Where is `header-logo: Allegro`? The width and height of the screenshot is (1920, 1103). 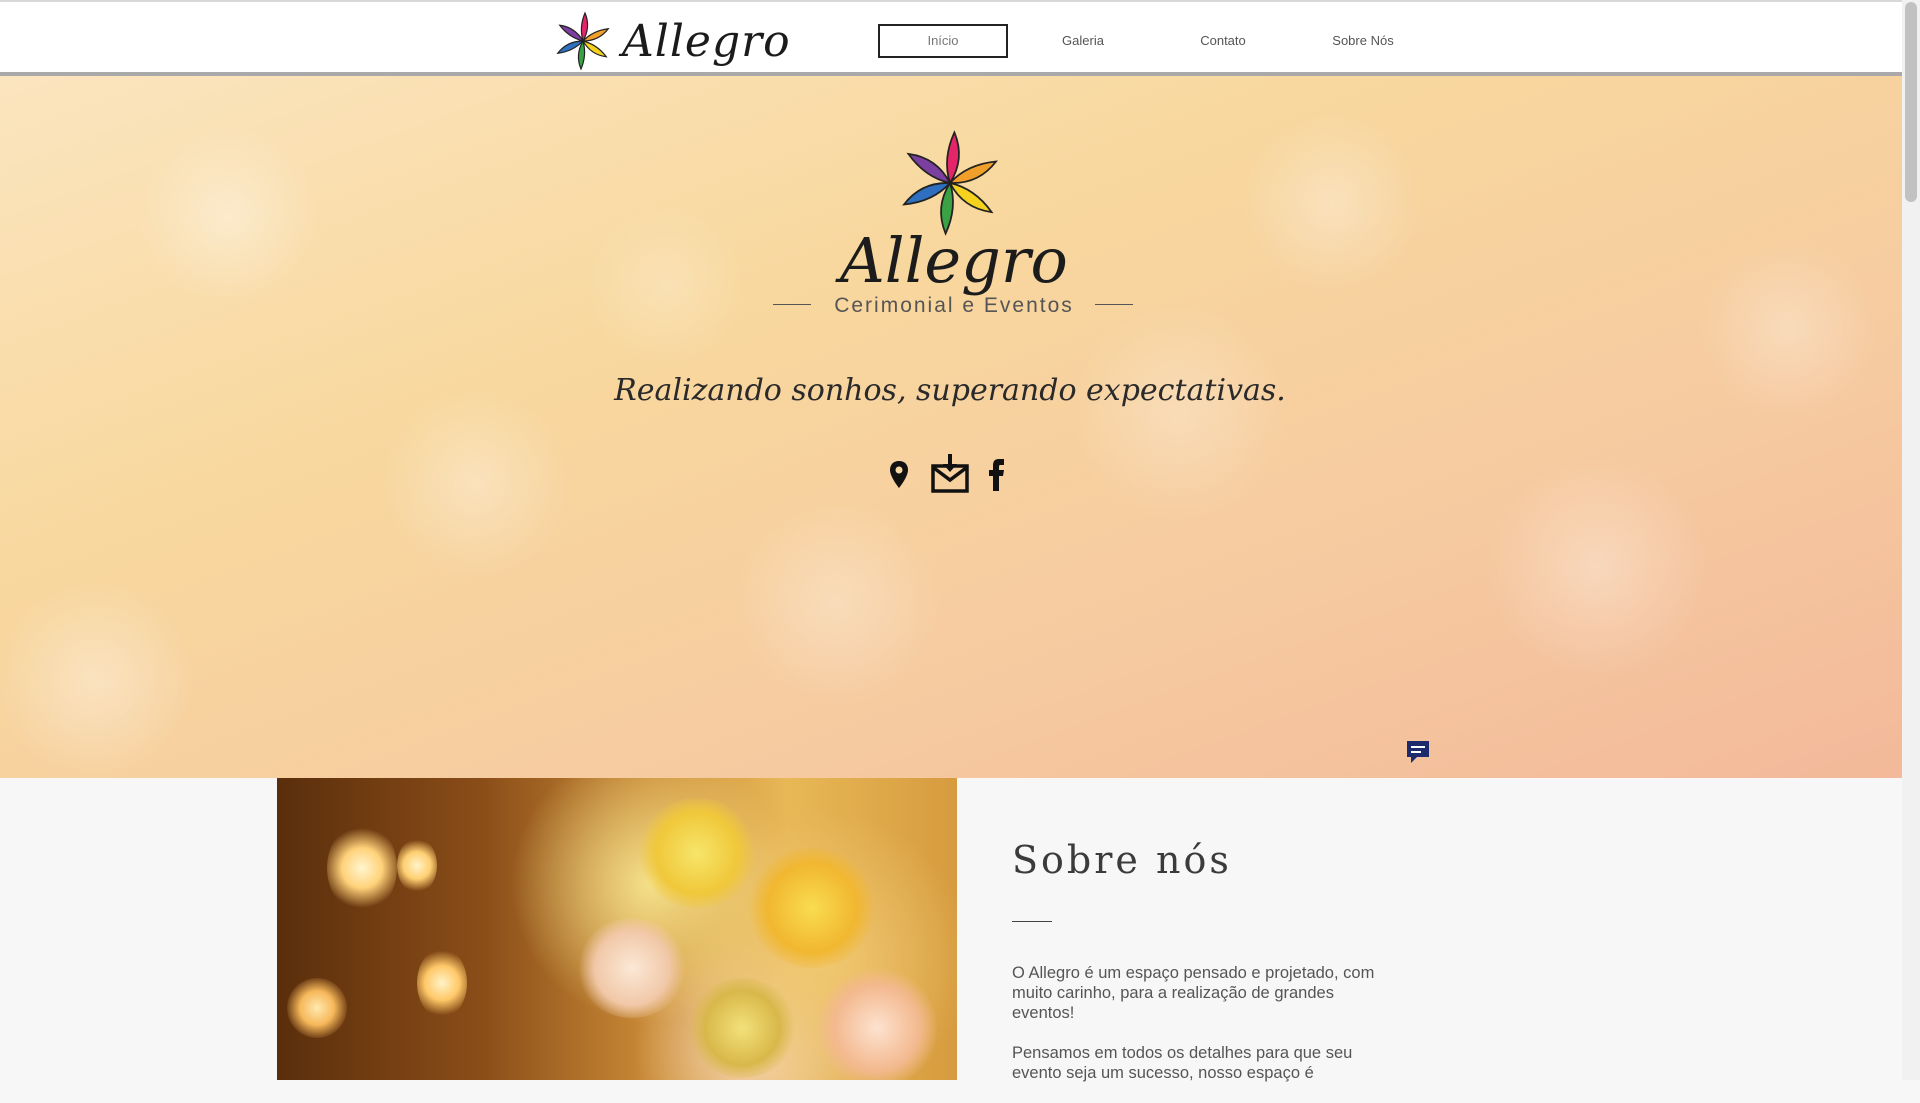
header-logo: Allegro is located at coordinates (670, 41).